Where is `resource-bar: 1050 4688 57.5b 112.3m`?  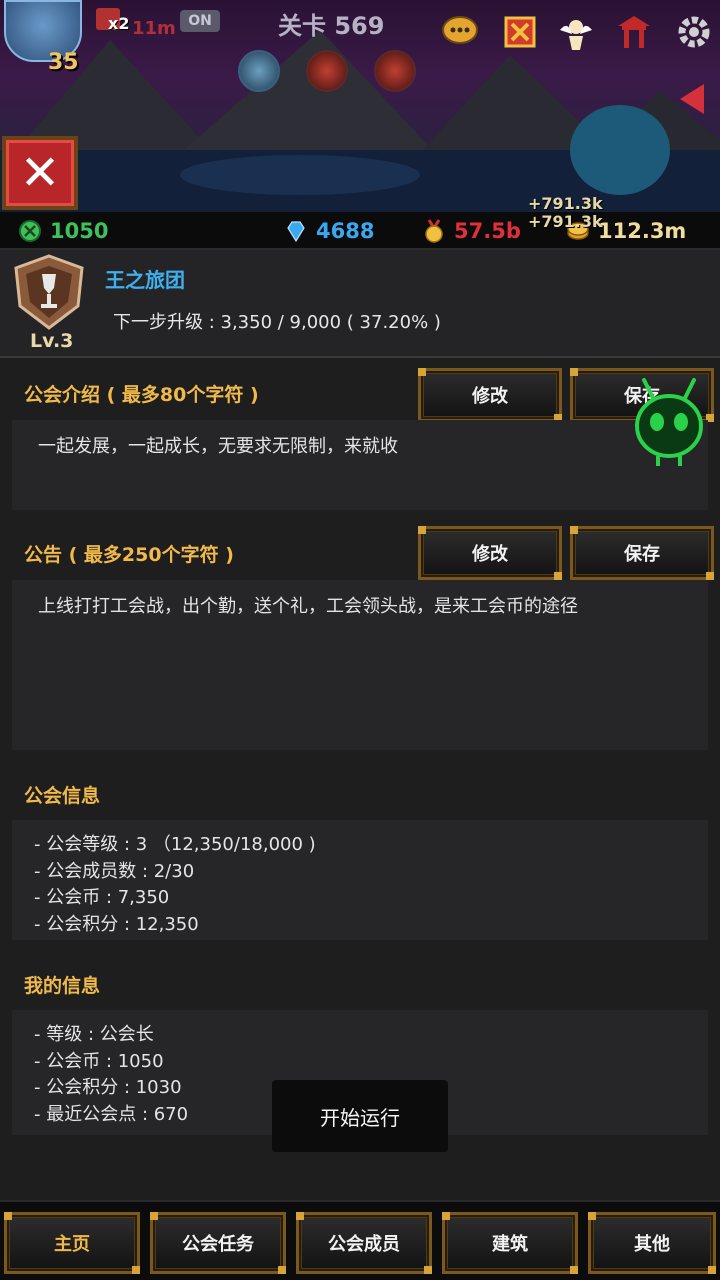 resource-bar: 1050 4688 57.5b 112.3m is located at coordinates (360, 231).